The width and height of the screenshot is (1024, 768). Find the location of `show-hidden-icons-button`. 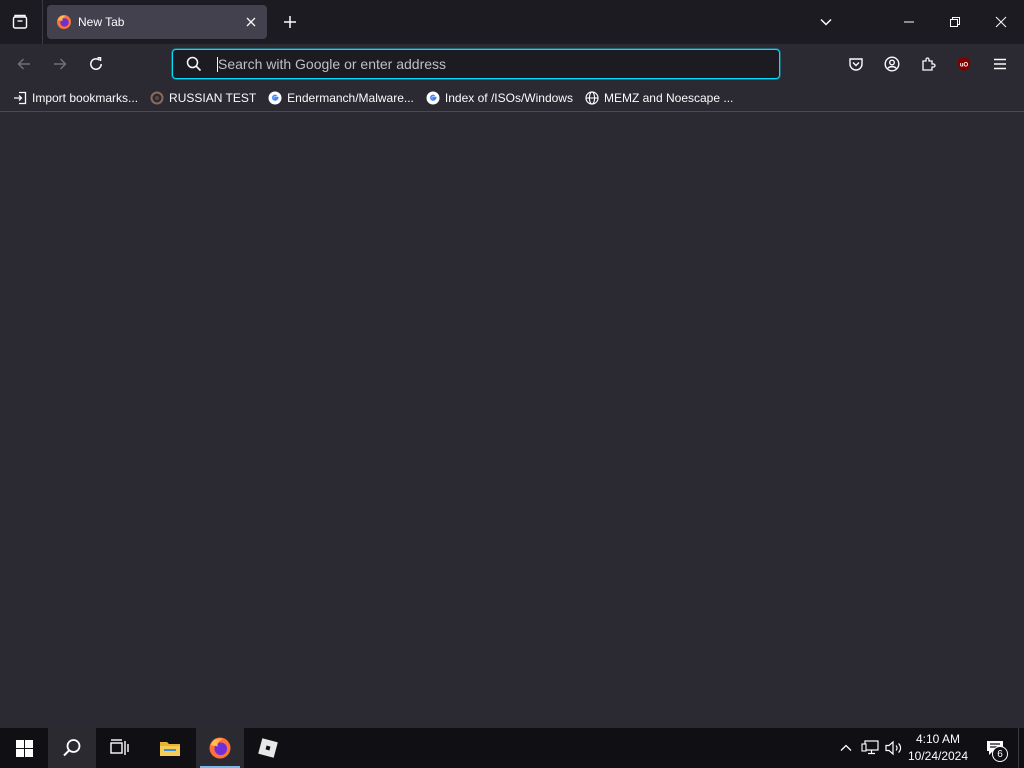

show-hidden-icons-button is located at coordinates (846, 748).